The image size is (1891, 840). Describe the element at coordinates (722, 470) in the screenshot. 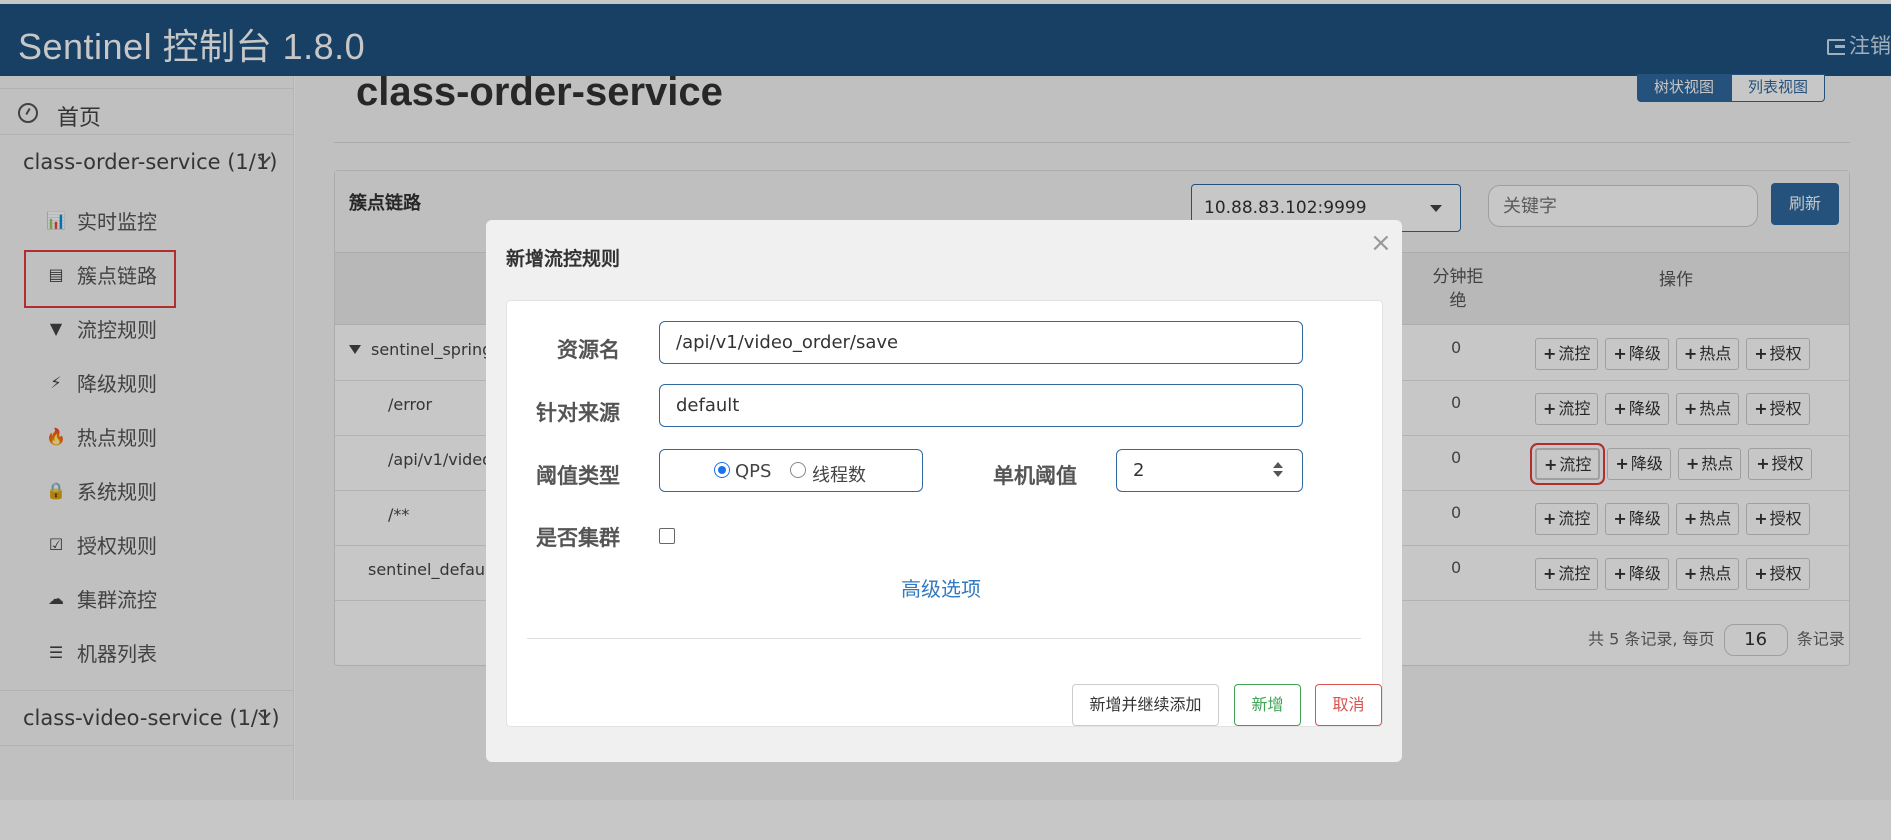

I see `qps-radio` at that location.